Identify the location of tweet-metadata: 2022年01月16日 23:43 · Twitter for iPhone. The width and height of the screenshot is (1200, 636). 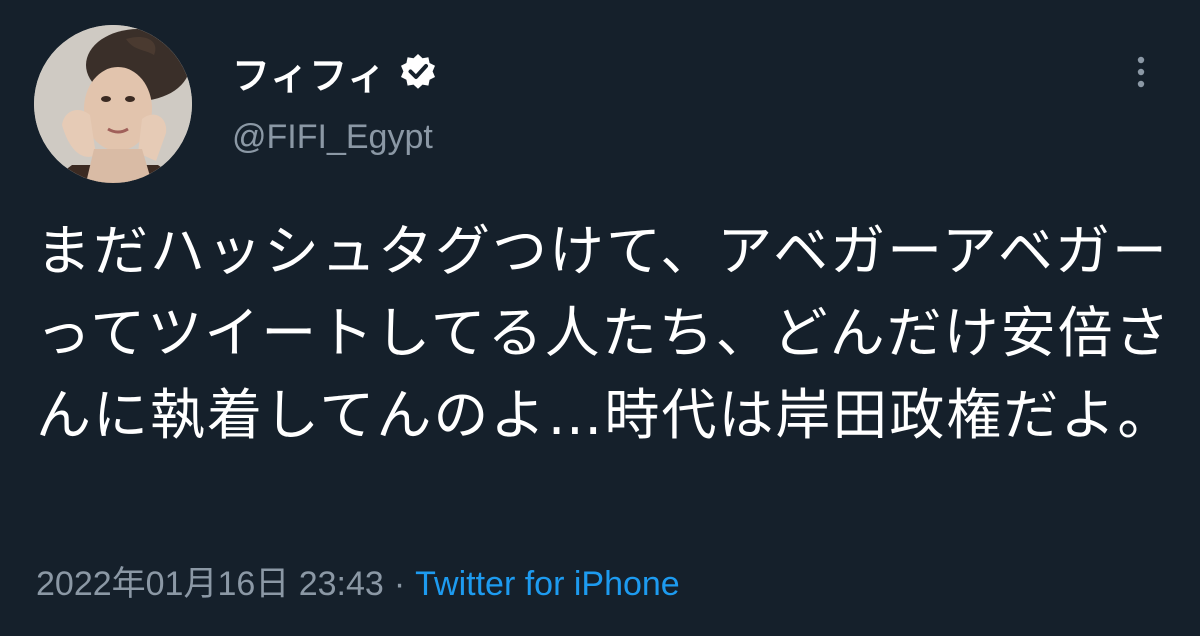
(358, 580).